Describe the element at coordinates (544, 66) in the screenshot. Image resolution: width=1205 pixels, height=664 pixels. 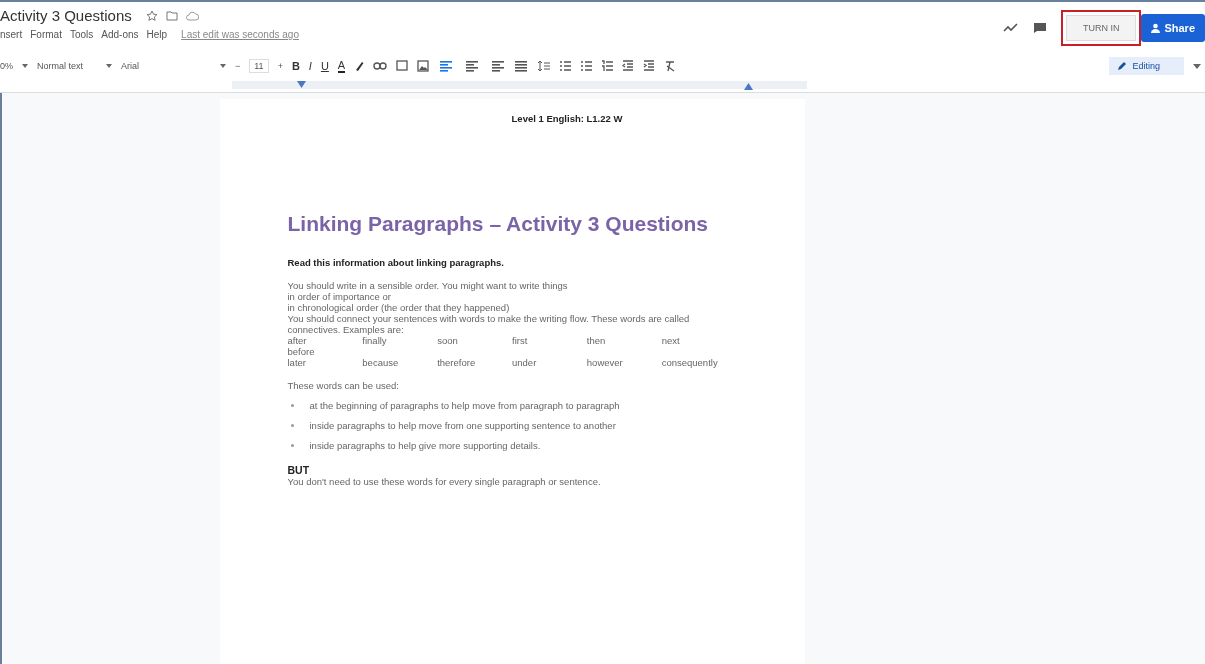
I see `line-spacing-icon` at that location.